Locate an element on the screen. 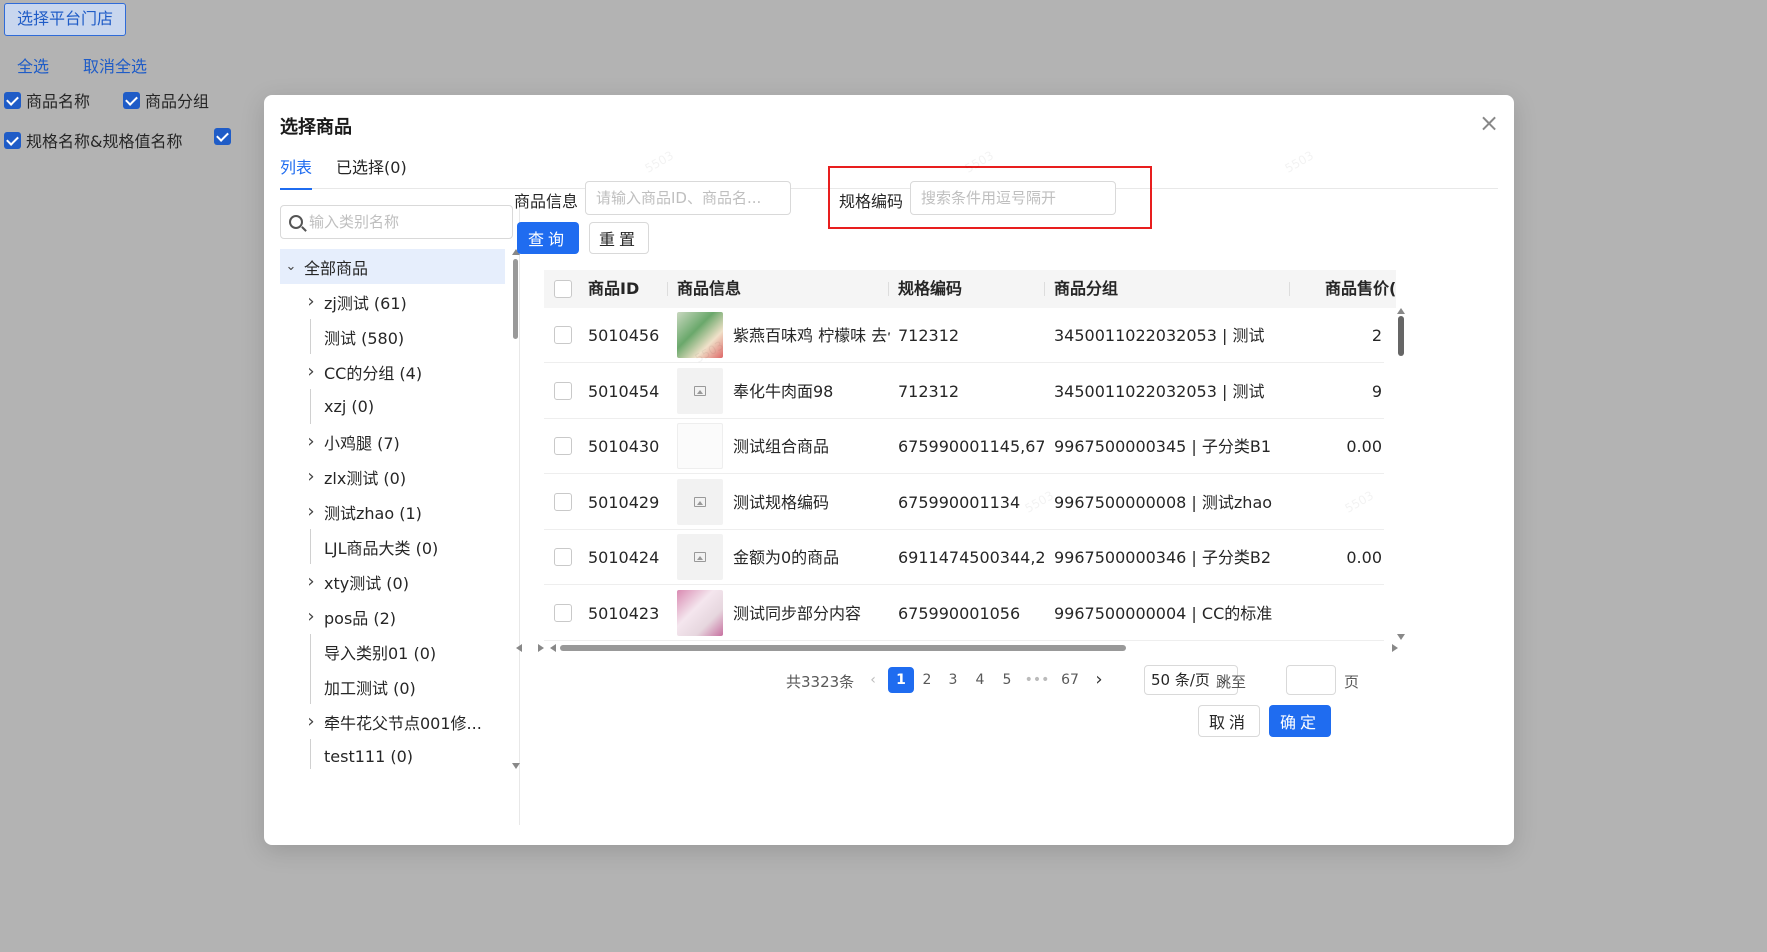 Image resolution: width=1767 pixels, height=952 pixels. product-group-checkbox: 商品分组 is located at coordinates (166, 100).